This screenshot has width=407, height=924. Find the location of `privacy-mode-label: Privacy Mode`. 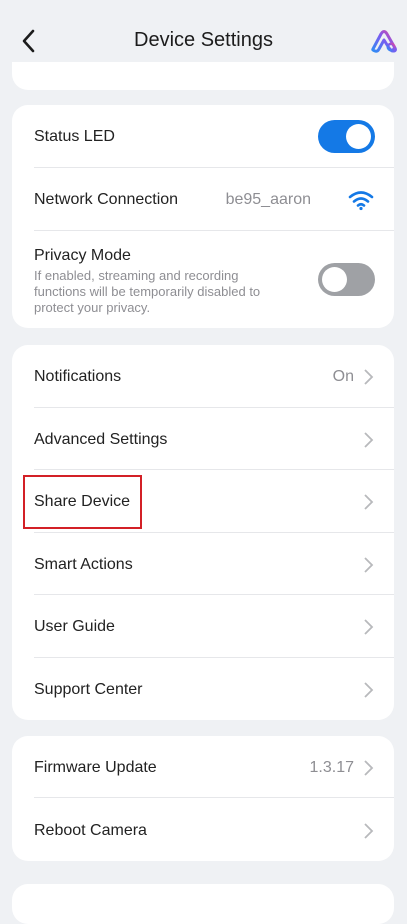

privacy-mode-label: Privacy Mode is located at coordinates (82, 255).